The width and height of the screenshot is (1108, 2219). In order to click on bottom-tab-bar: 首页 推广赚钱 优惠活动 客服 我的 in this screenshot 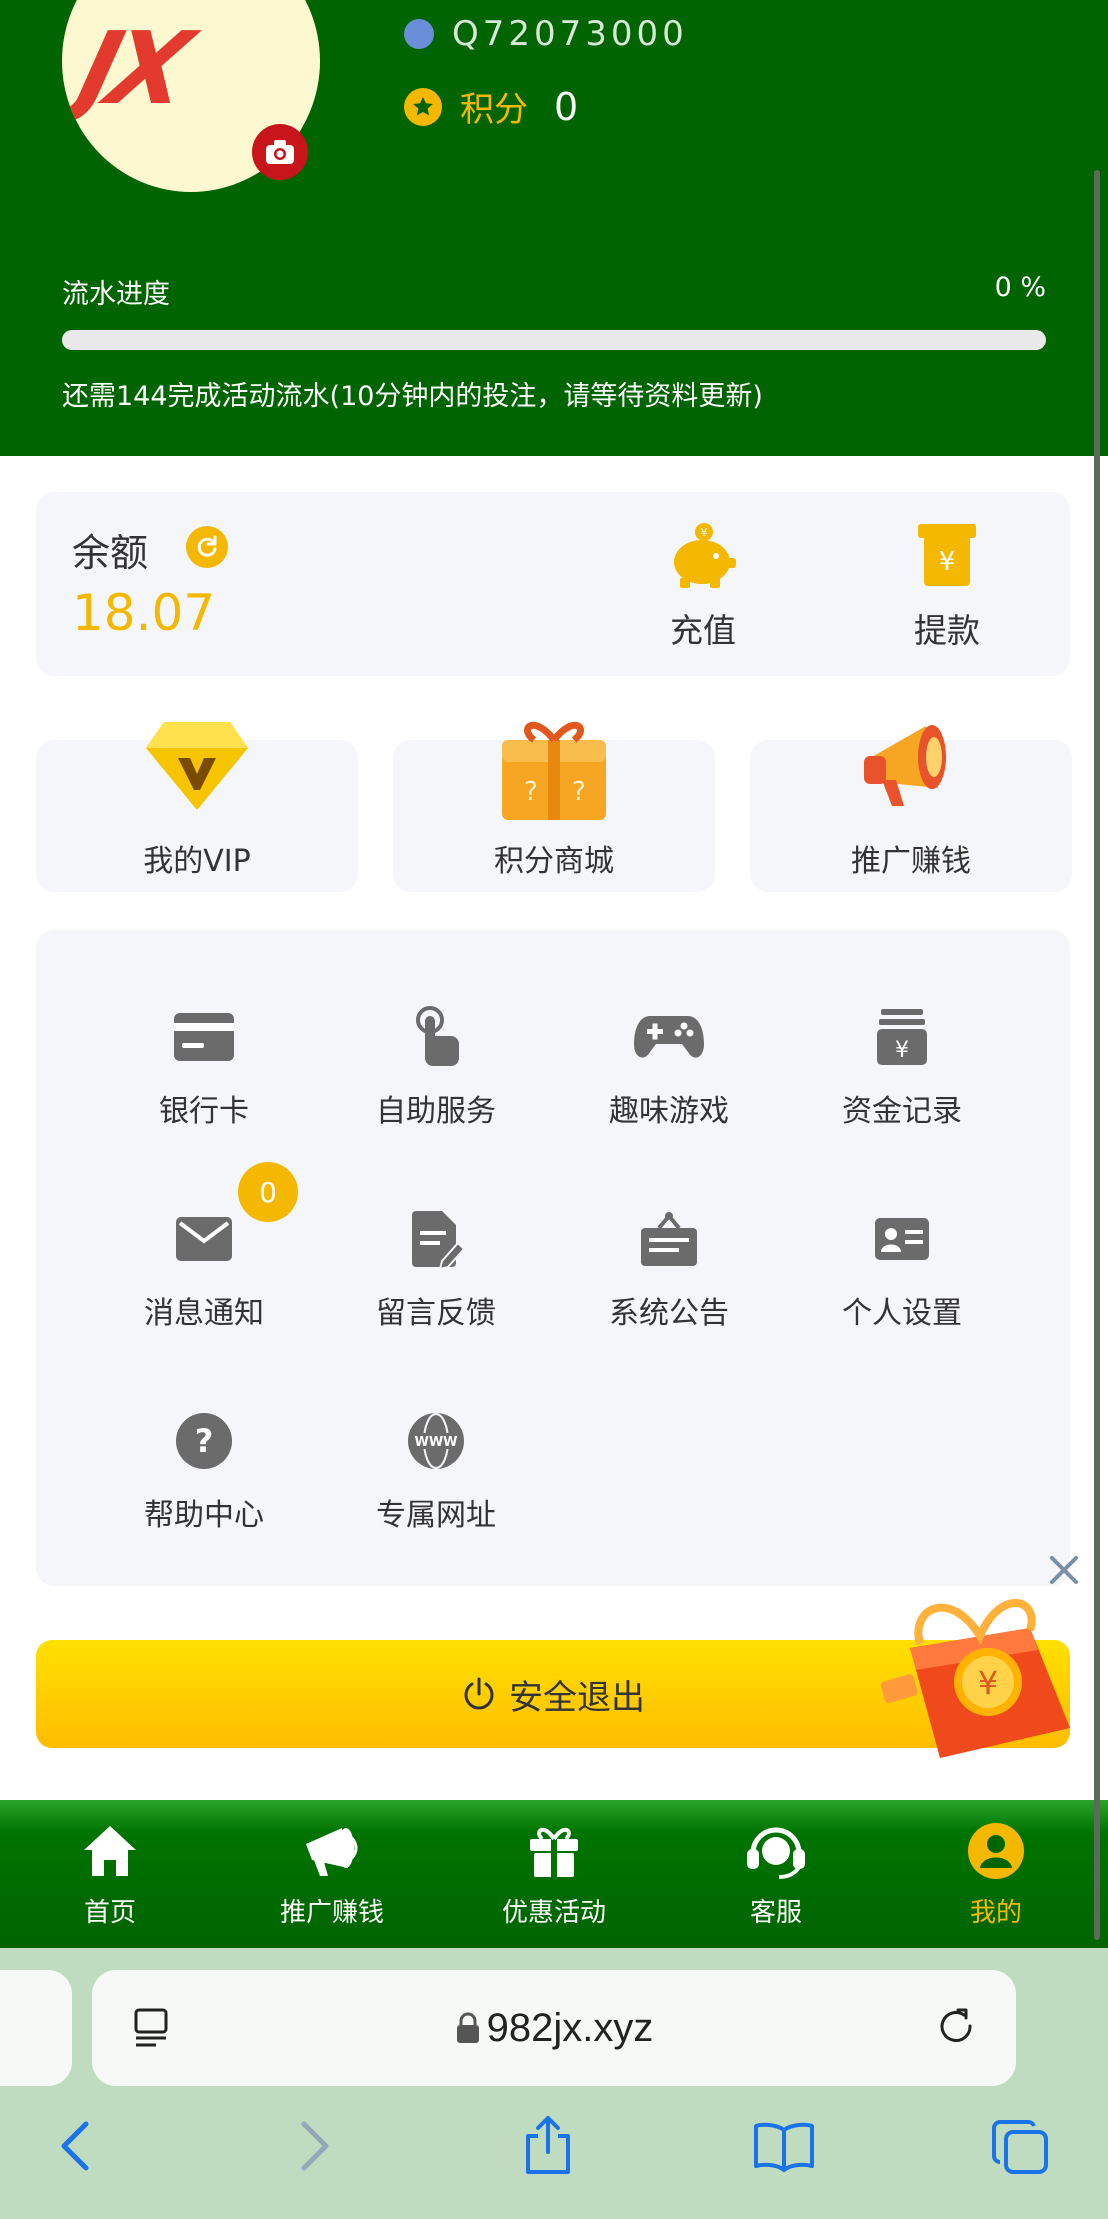, I will do `click(554, 1874)`.